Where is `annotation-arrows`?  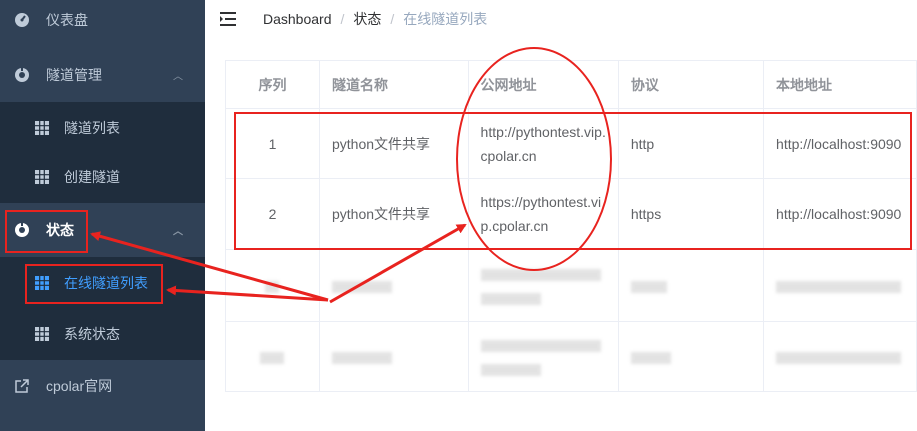 annotation-arrows is located at coordinates (278, 263).